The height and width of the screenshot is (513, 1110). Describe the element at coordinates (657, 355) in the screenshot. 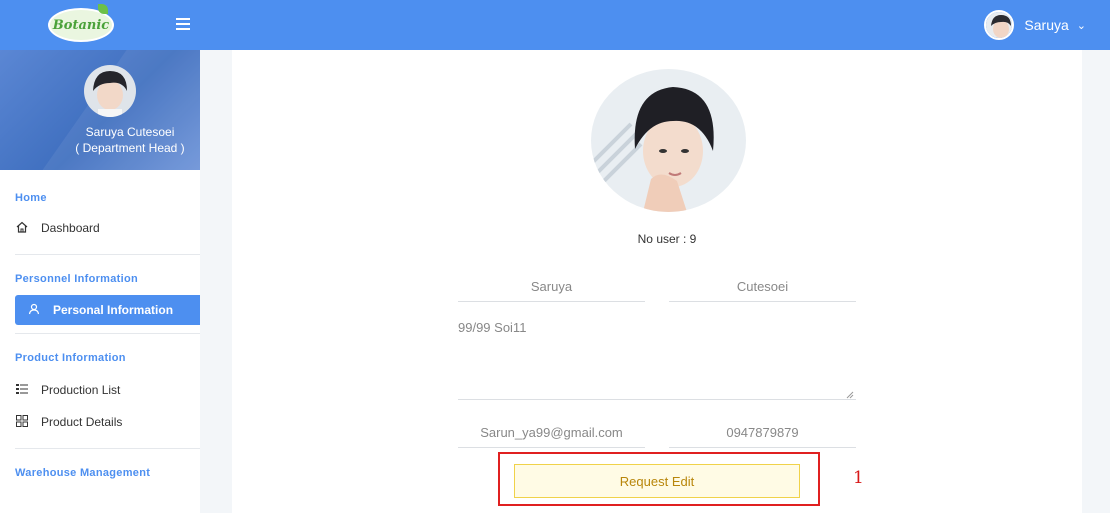

I see `address-field: 99/99 Soi11` at that location.